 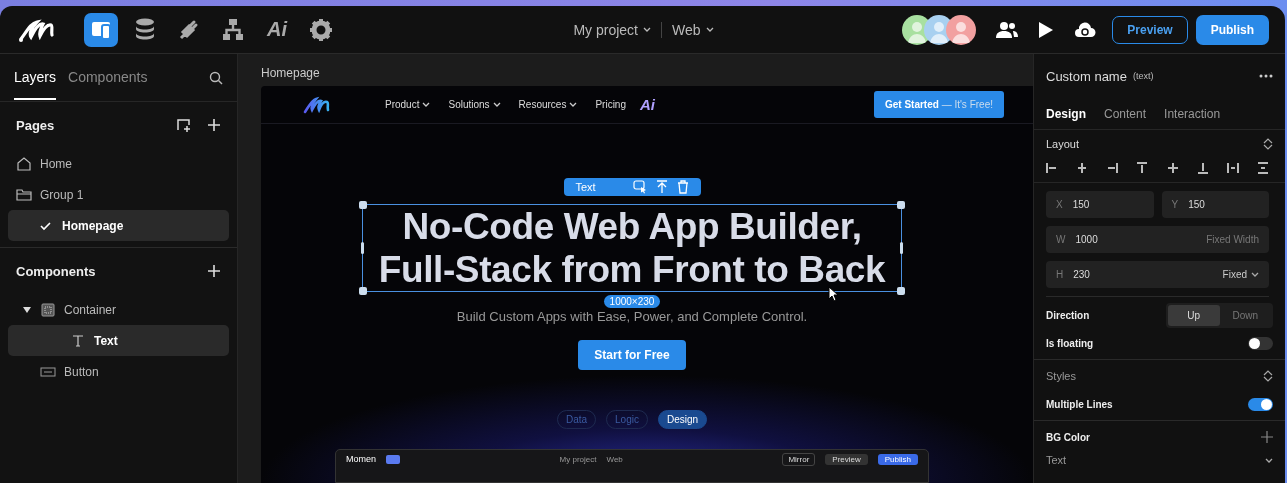 What do you see at coordinates (24, 163) in the screenshot?
I see `home-icon` at bounding box center [24, 163].